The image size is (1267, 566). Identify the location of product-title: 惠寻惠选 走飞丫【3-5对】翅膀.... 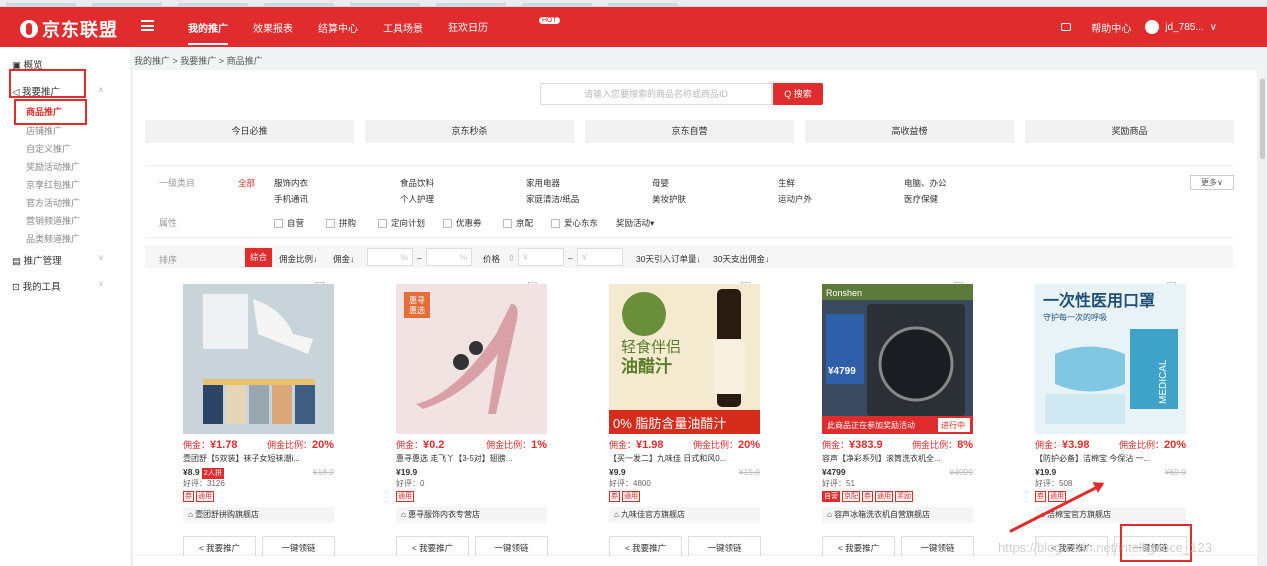
(454, 458).